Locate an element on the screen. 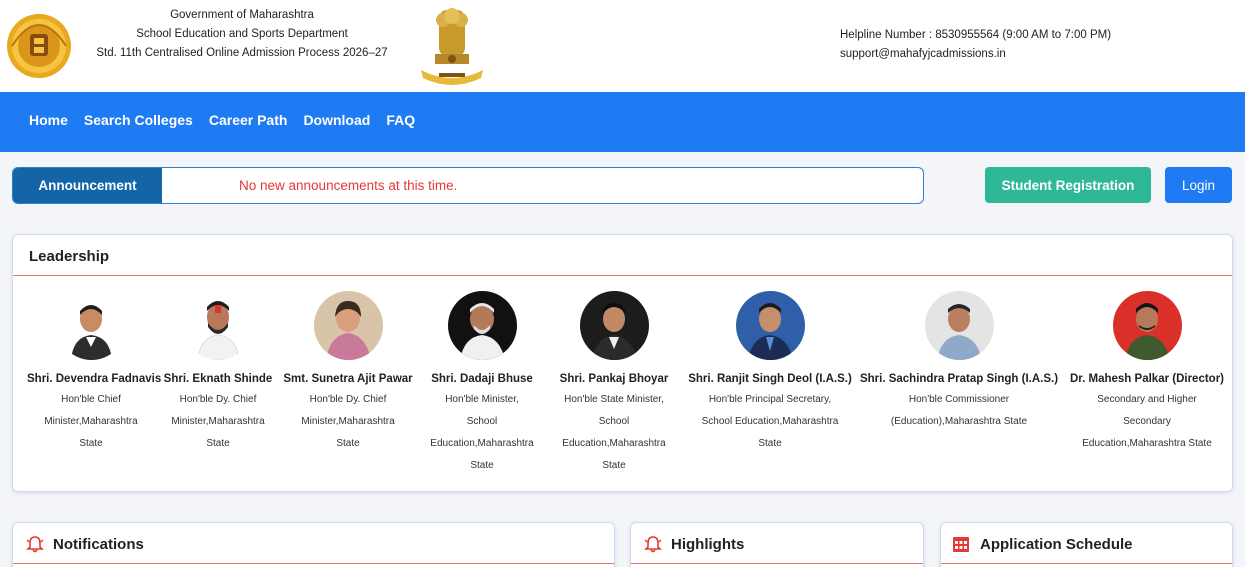  leader-role: Hon'ble Chief Minister,Maharashtra State is located at coordinates (91, 421).